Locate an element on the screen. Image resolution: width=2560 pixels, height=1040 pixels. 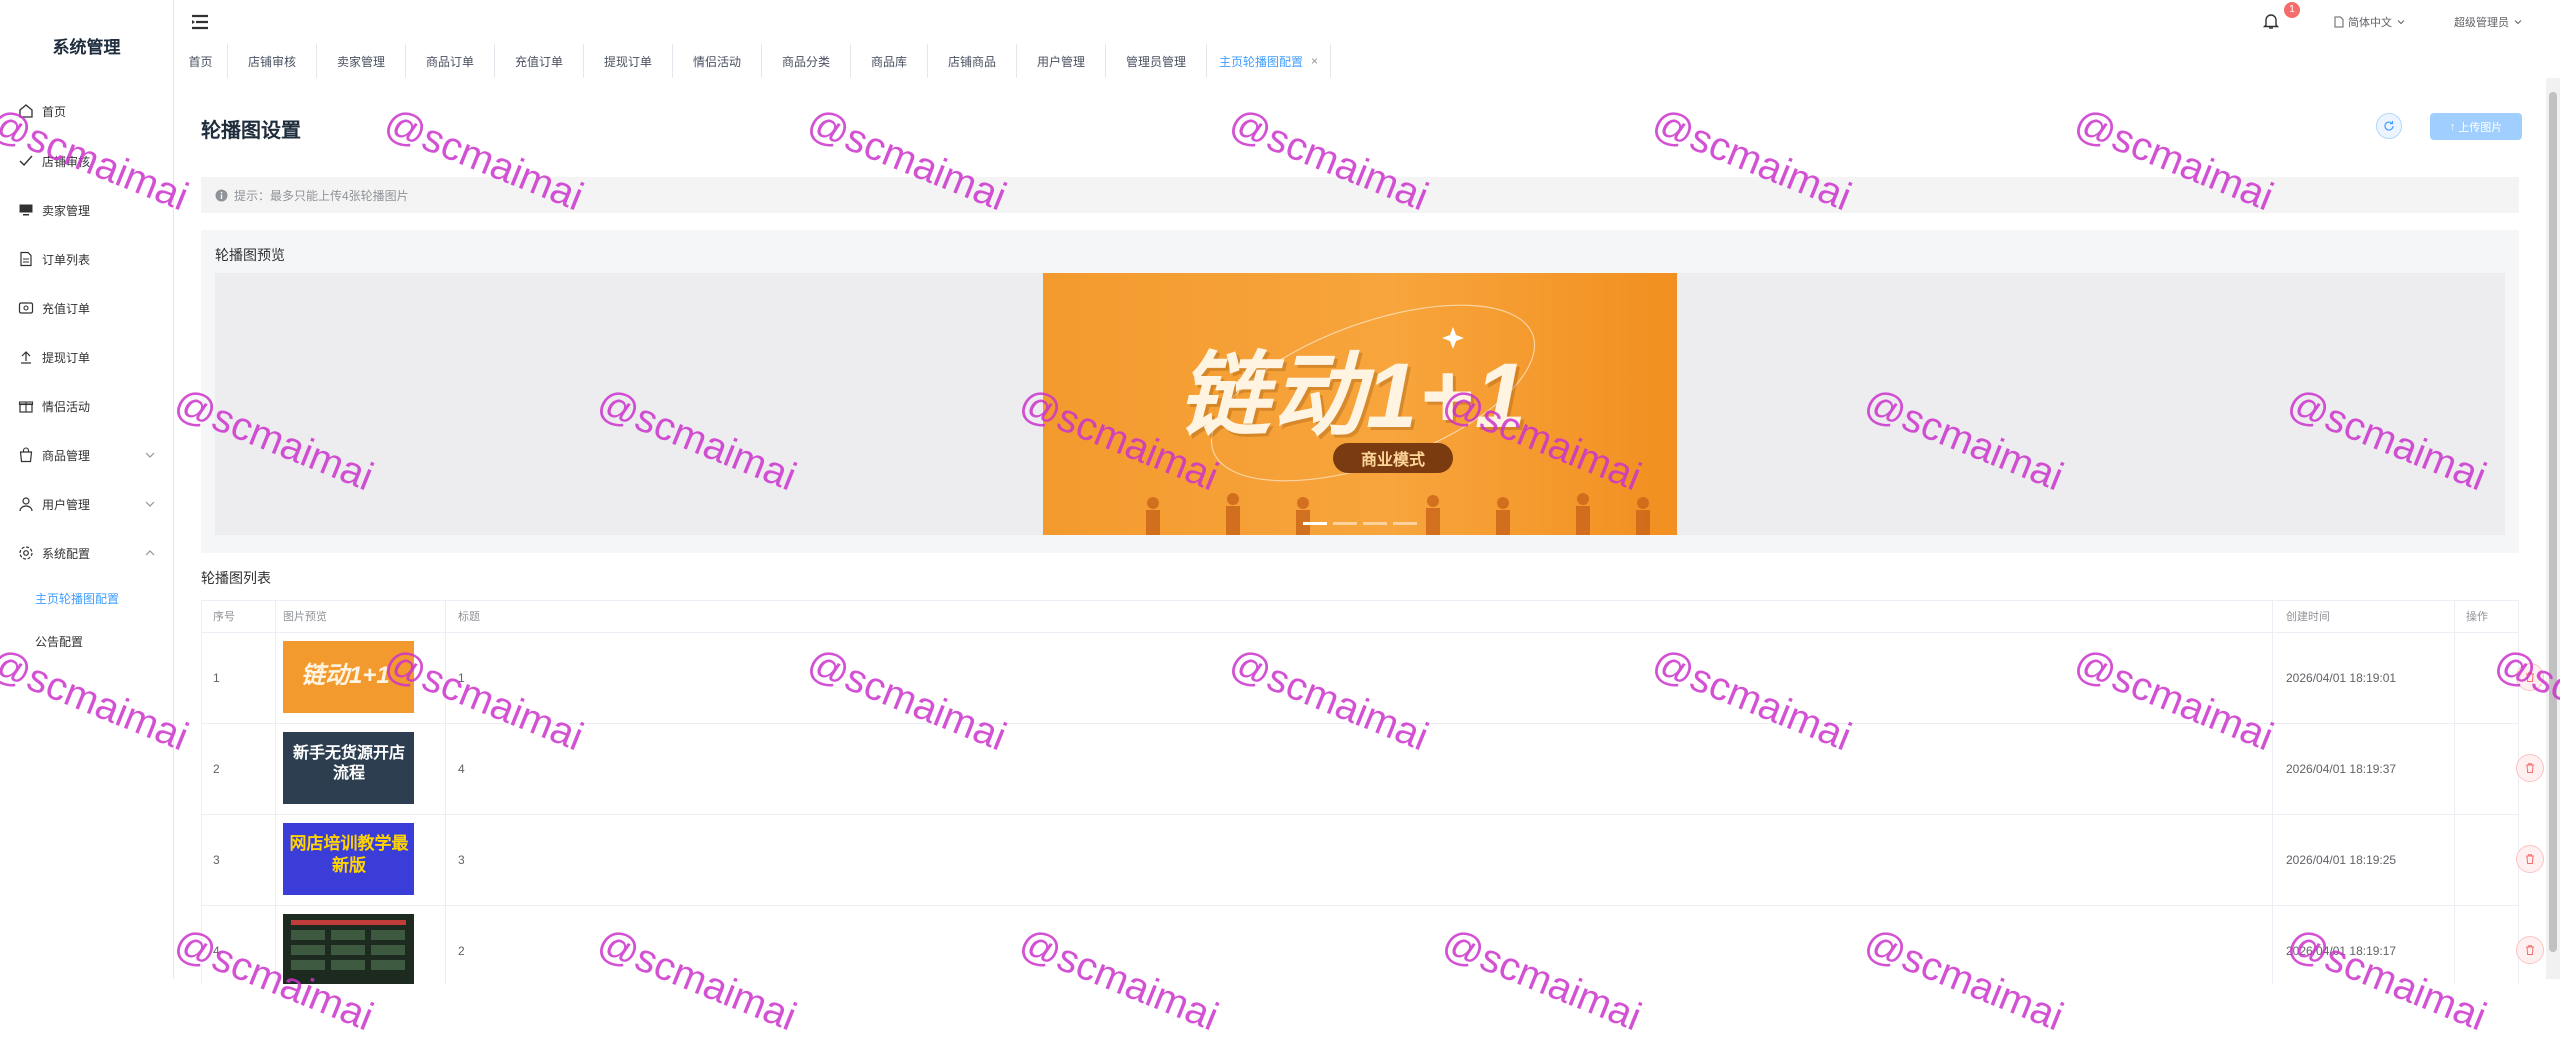
refresh-button is located at coordinates (2389, 126).